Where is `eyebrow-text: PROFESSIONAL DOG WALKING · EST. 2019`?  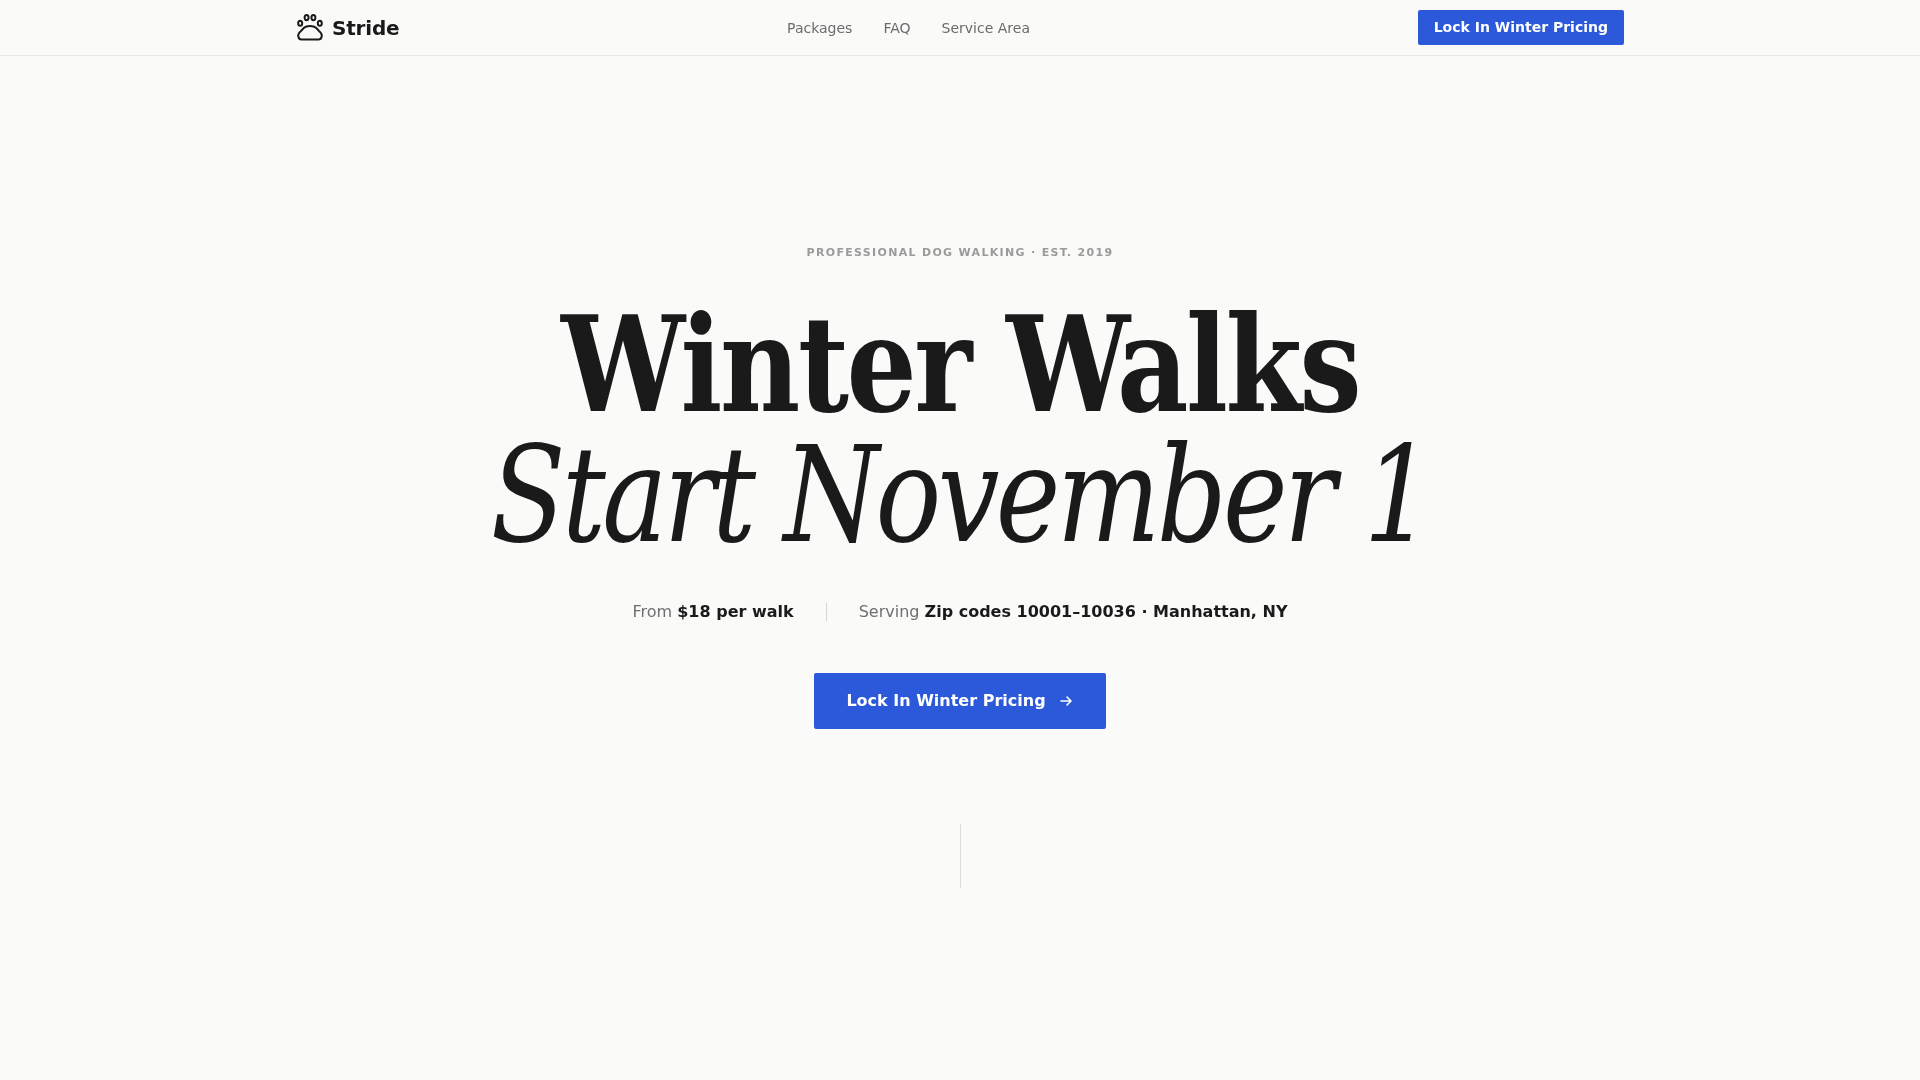 eyebrow-text: PROFESSIONAL DOG WALKING · EST. 2019 is located at coordinates (960, 253).